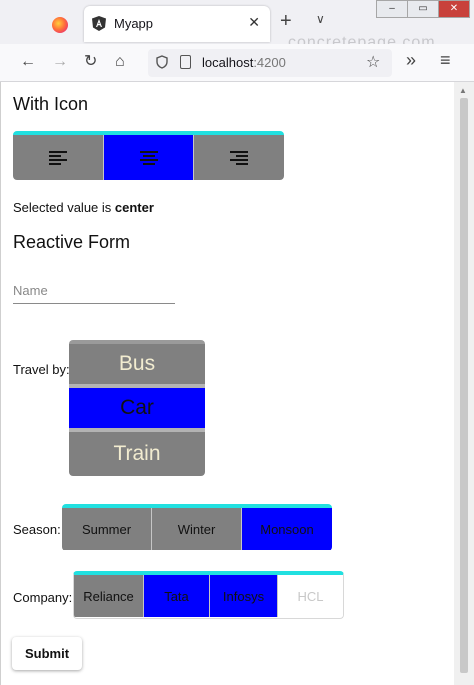 This screenshot has width=474, height=685. Describe the element at coordinates (392, 9) in the screenshot. I see `minimize-icon: –` at that location.